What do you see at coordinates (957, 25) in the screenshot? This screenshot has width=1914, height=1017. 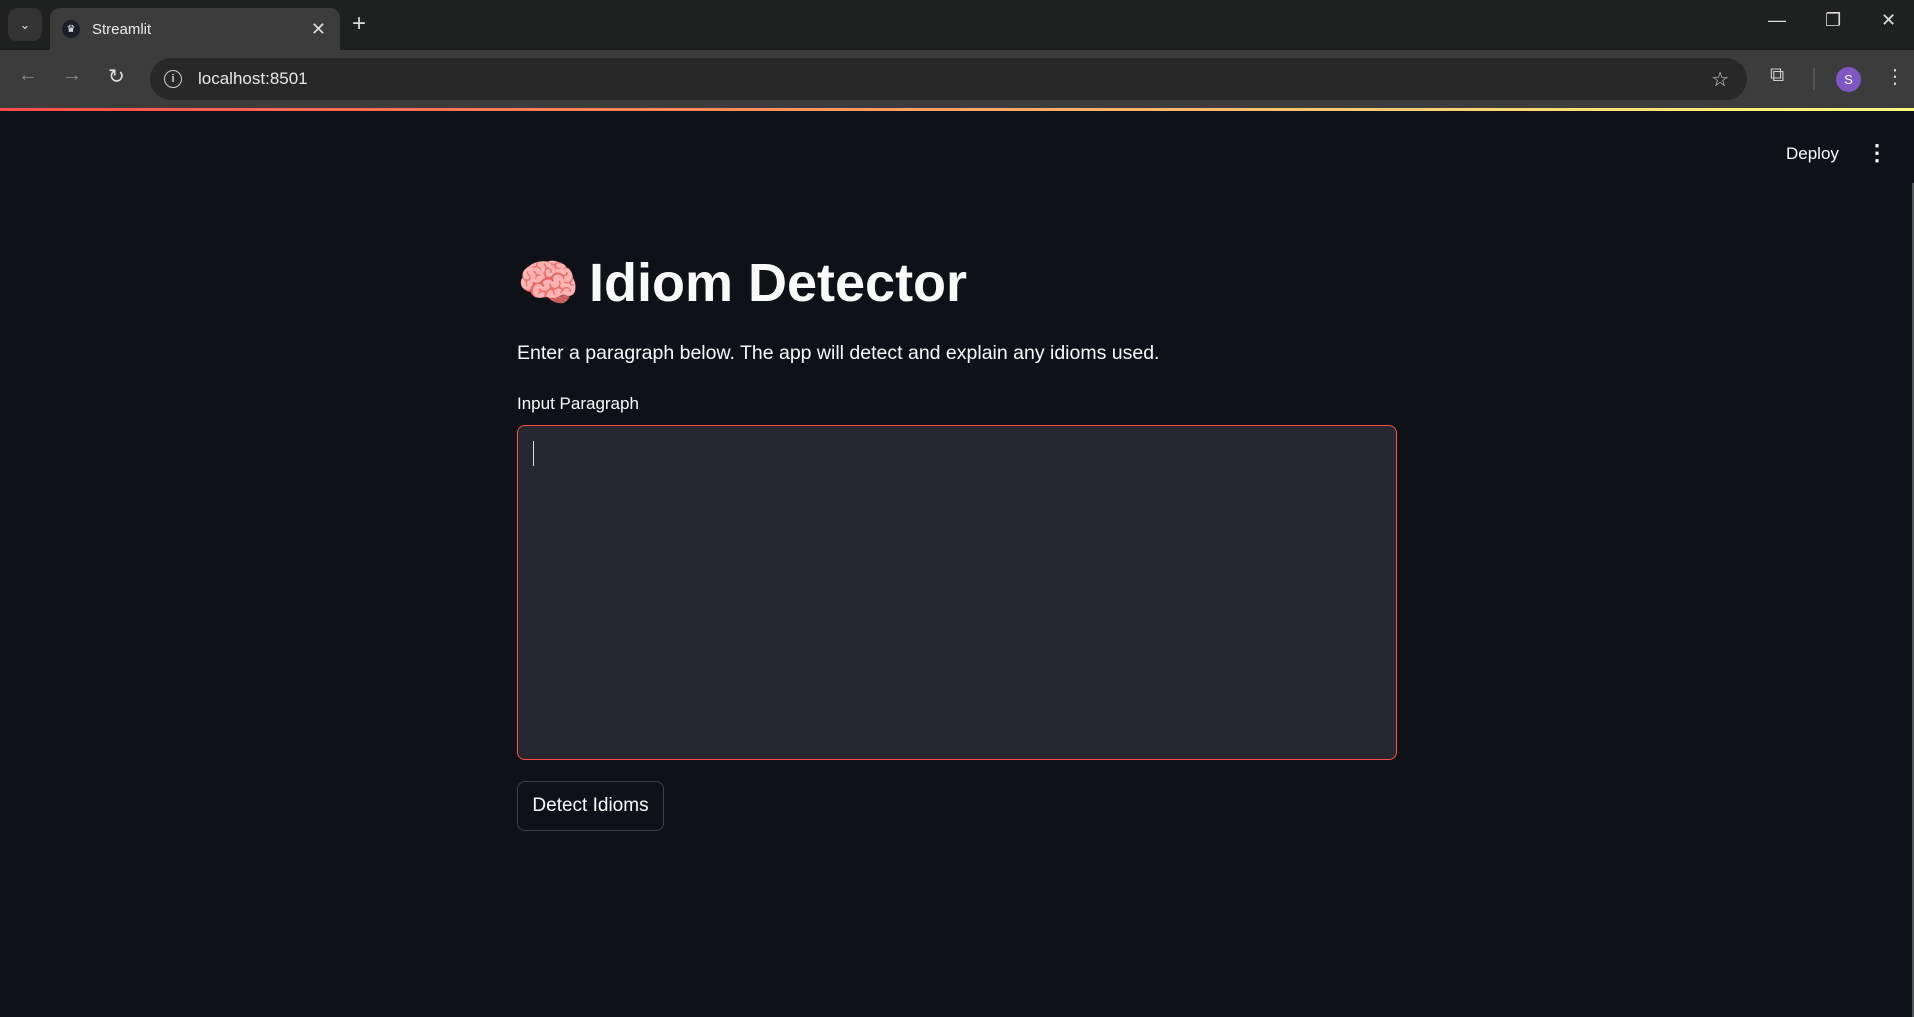 I see `browser-tab-strip: ⌄ ♛ Streamlit ✕ + — ❐ ✕` at bounding box center [957, 25].